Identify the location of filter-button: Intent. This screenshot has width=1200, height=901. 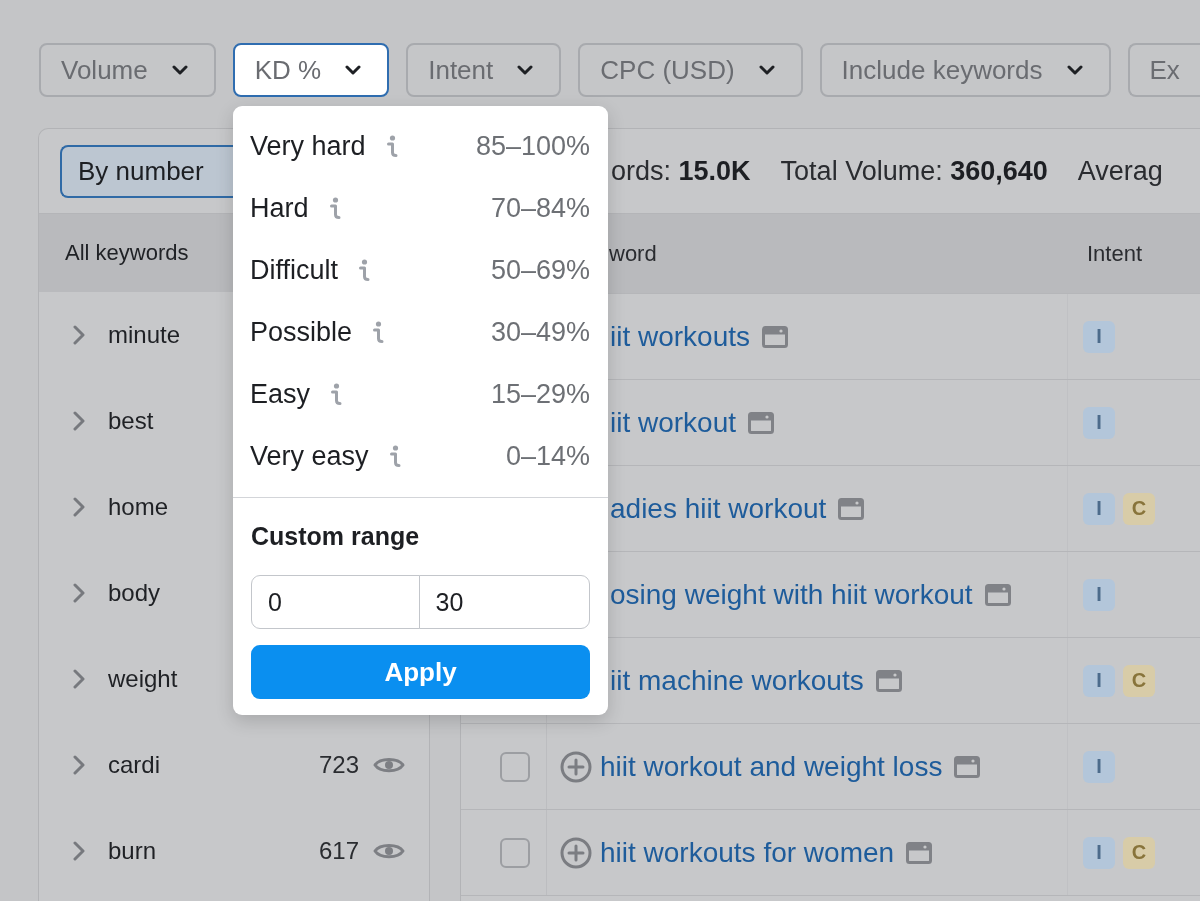
(484, 70).